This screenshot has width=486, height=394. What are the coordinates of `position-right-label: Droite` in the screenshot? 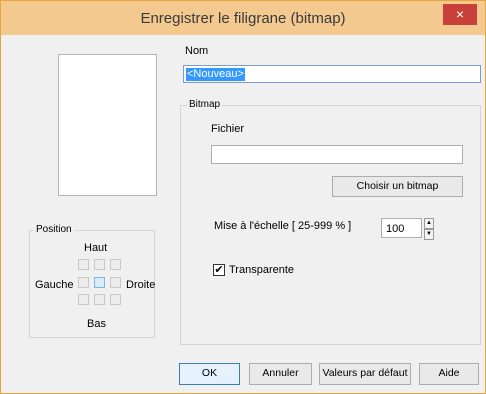 It's located at (141, 285).